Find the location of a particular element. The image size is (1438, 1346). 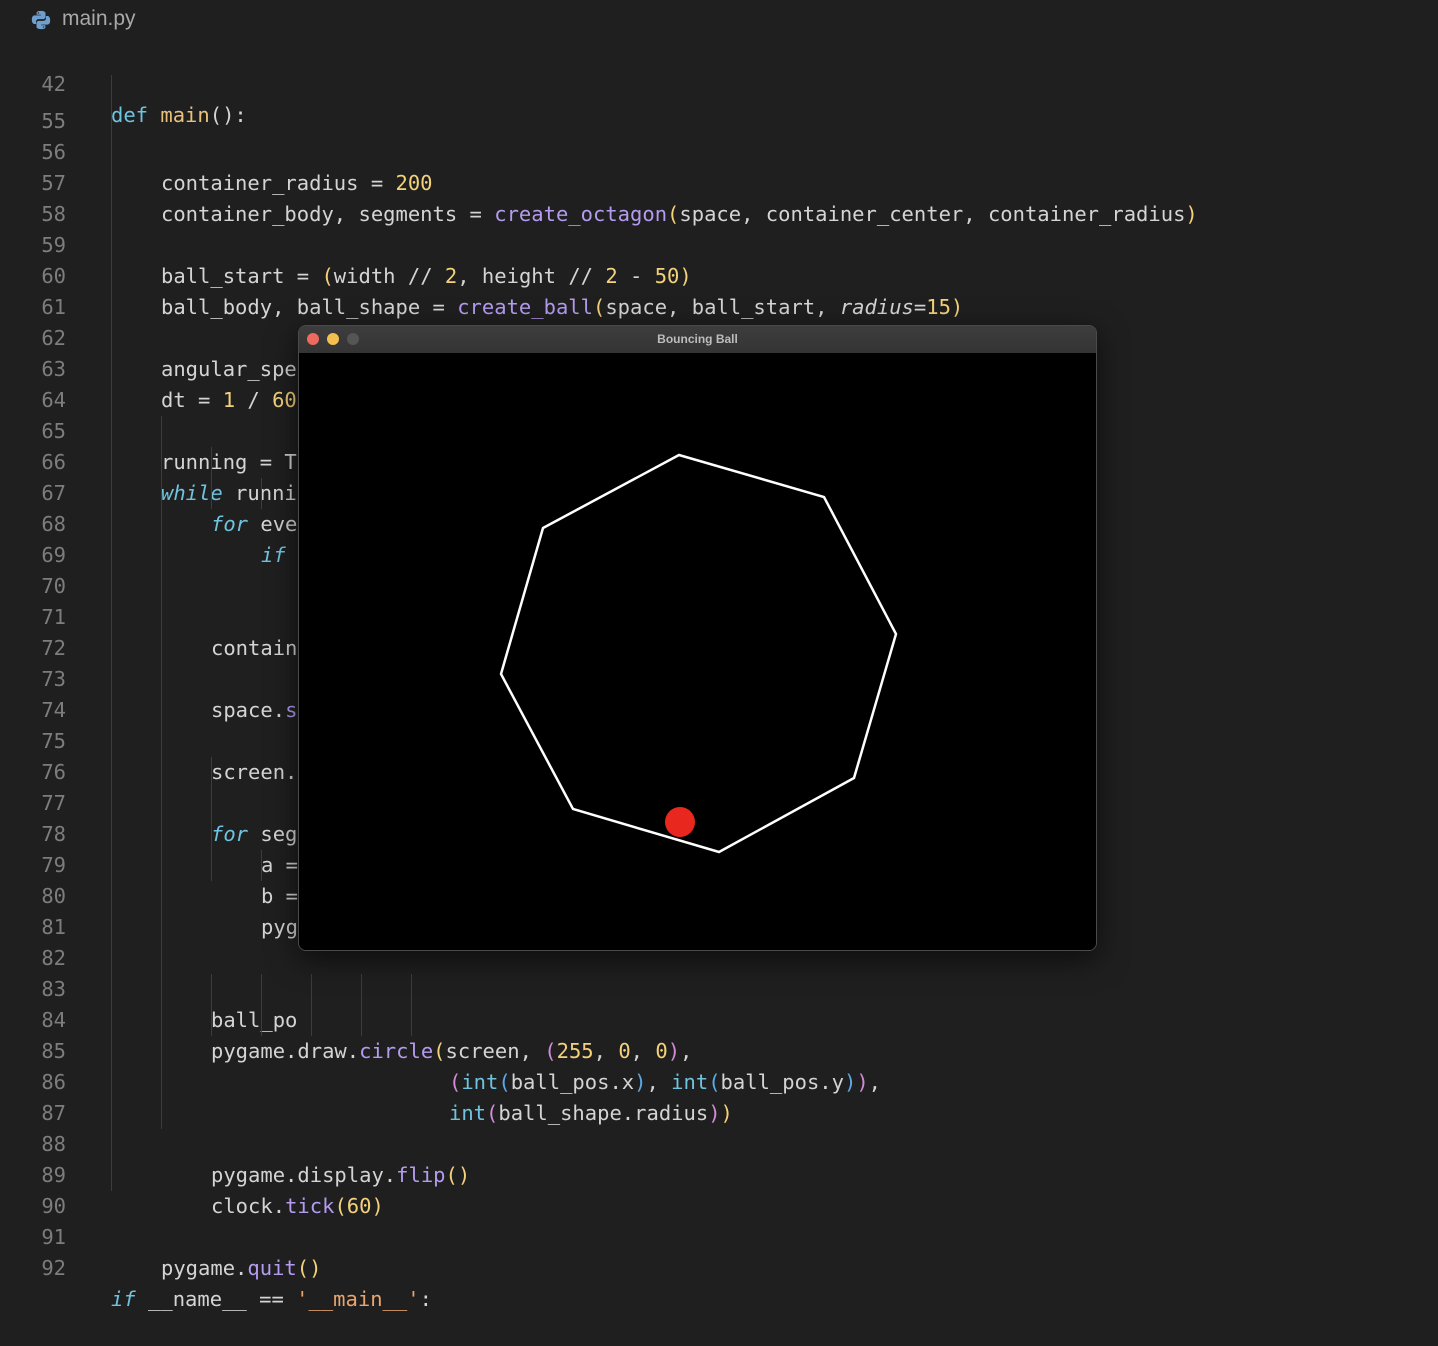

string: '__main__' is located at coordinates (358, 1299).